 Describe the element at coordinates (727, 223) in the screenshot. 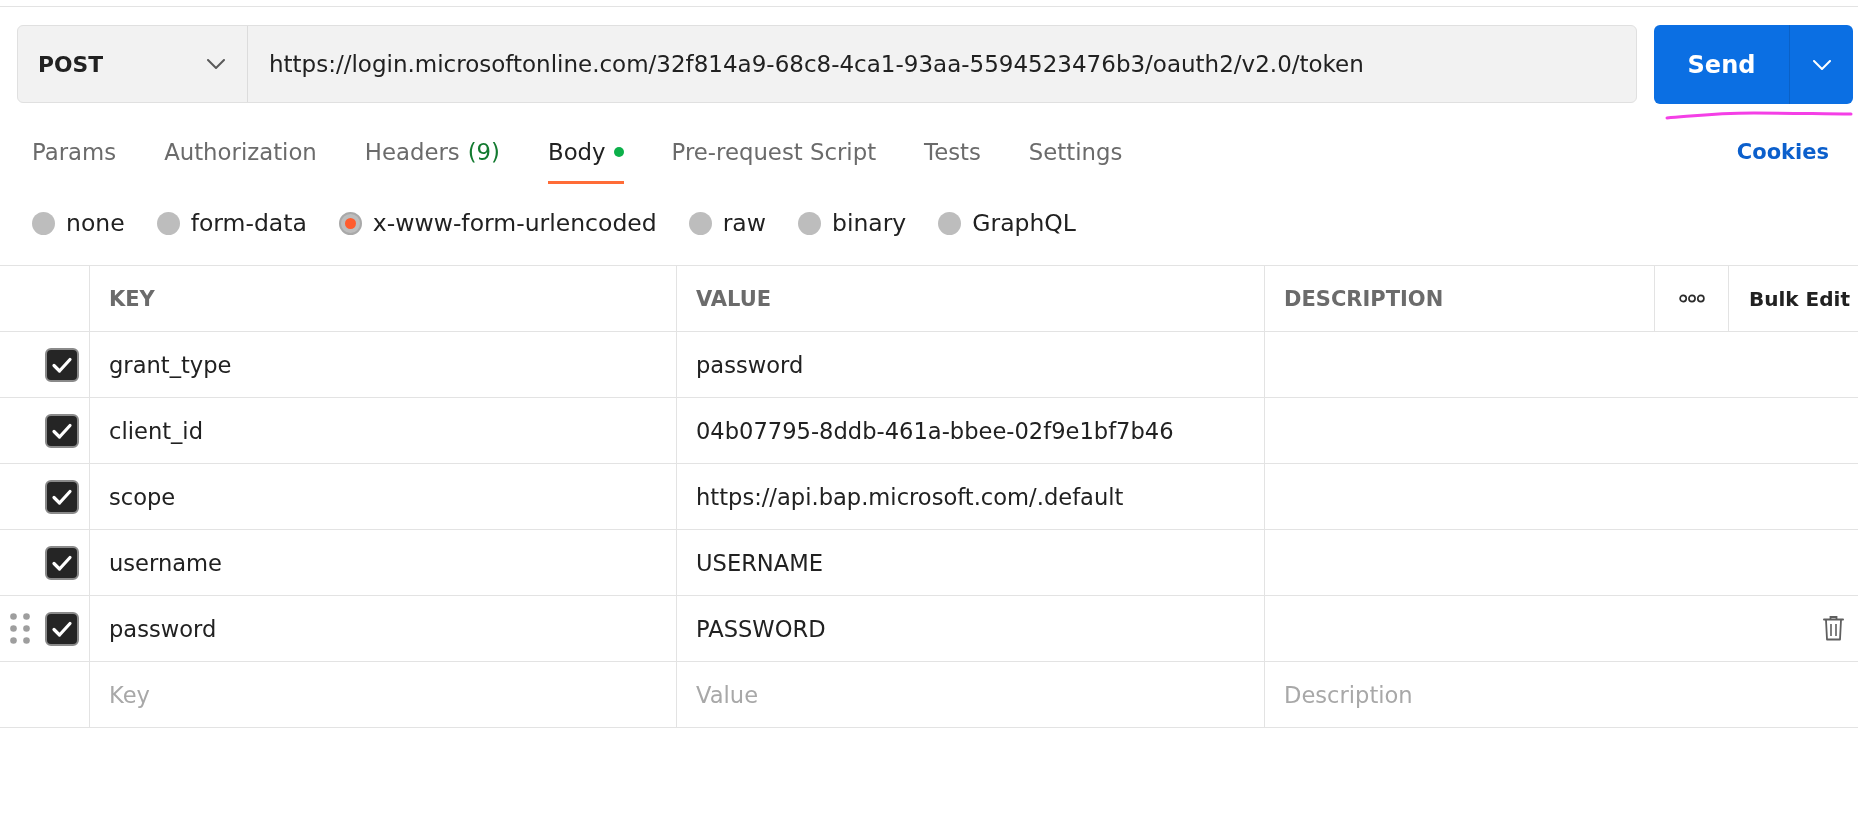

I see `body-type-option: raw` at that location.